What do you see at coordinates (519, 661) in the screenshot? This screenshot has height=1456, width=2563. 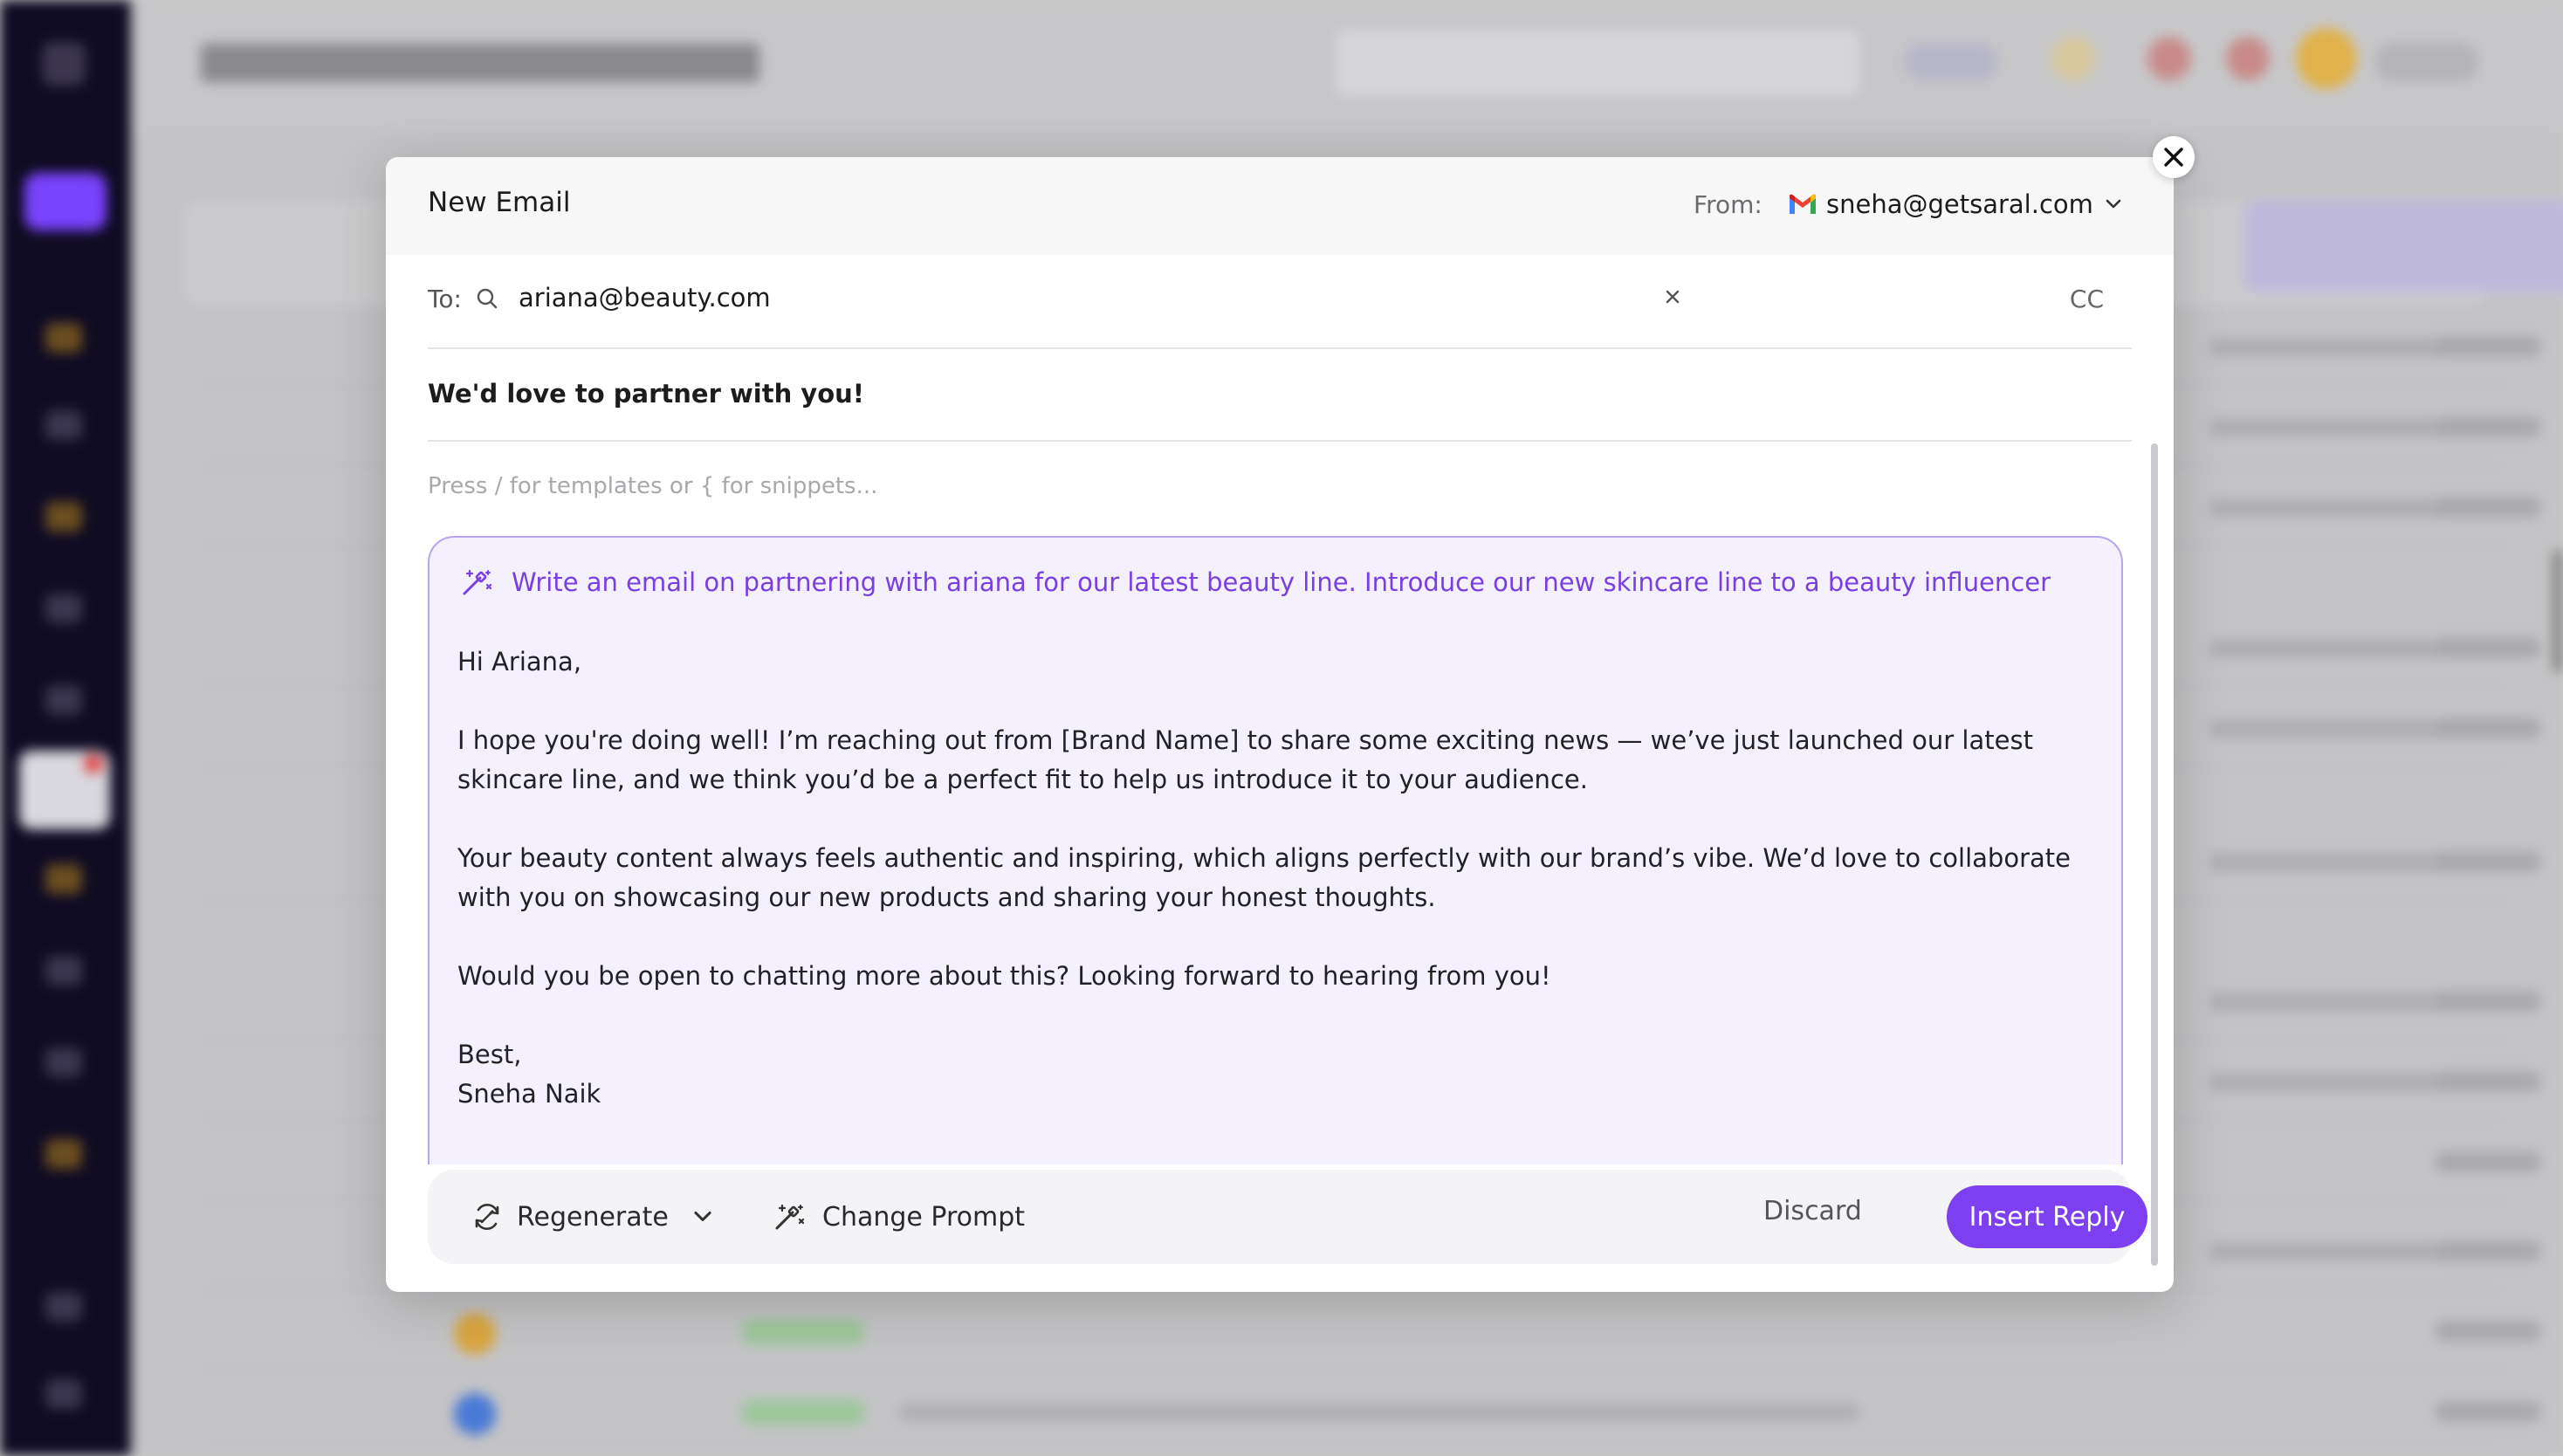 I see `email-greeting: Hi Ariana,` at bounding box center [519, 661].